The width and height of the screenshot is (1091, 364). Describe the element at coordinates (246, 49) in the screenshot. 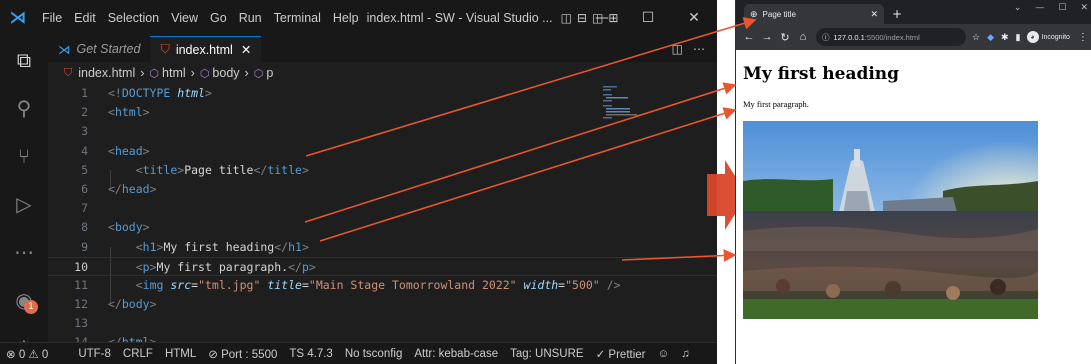

I see `tab-close-icon: ✕` at that location.